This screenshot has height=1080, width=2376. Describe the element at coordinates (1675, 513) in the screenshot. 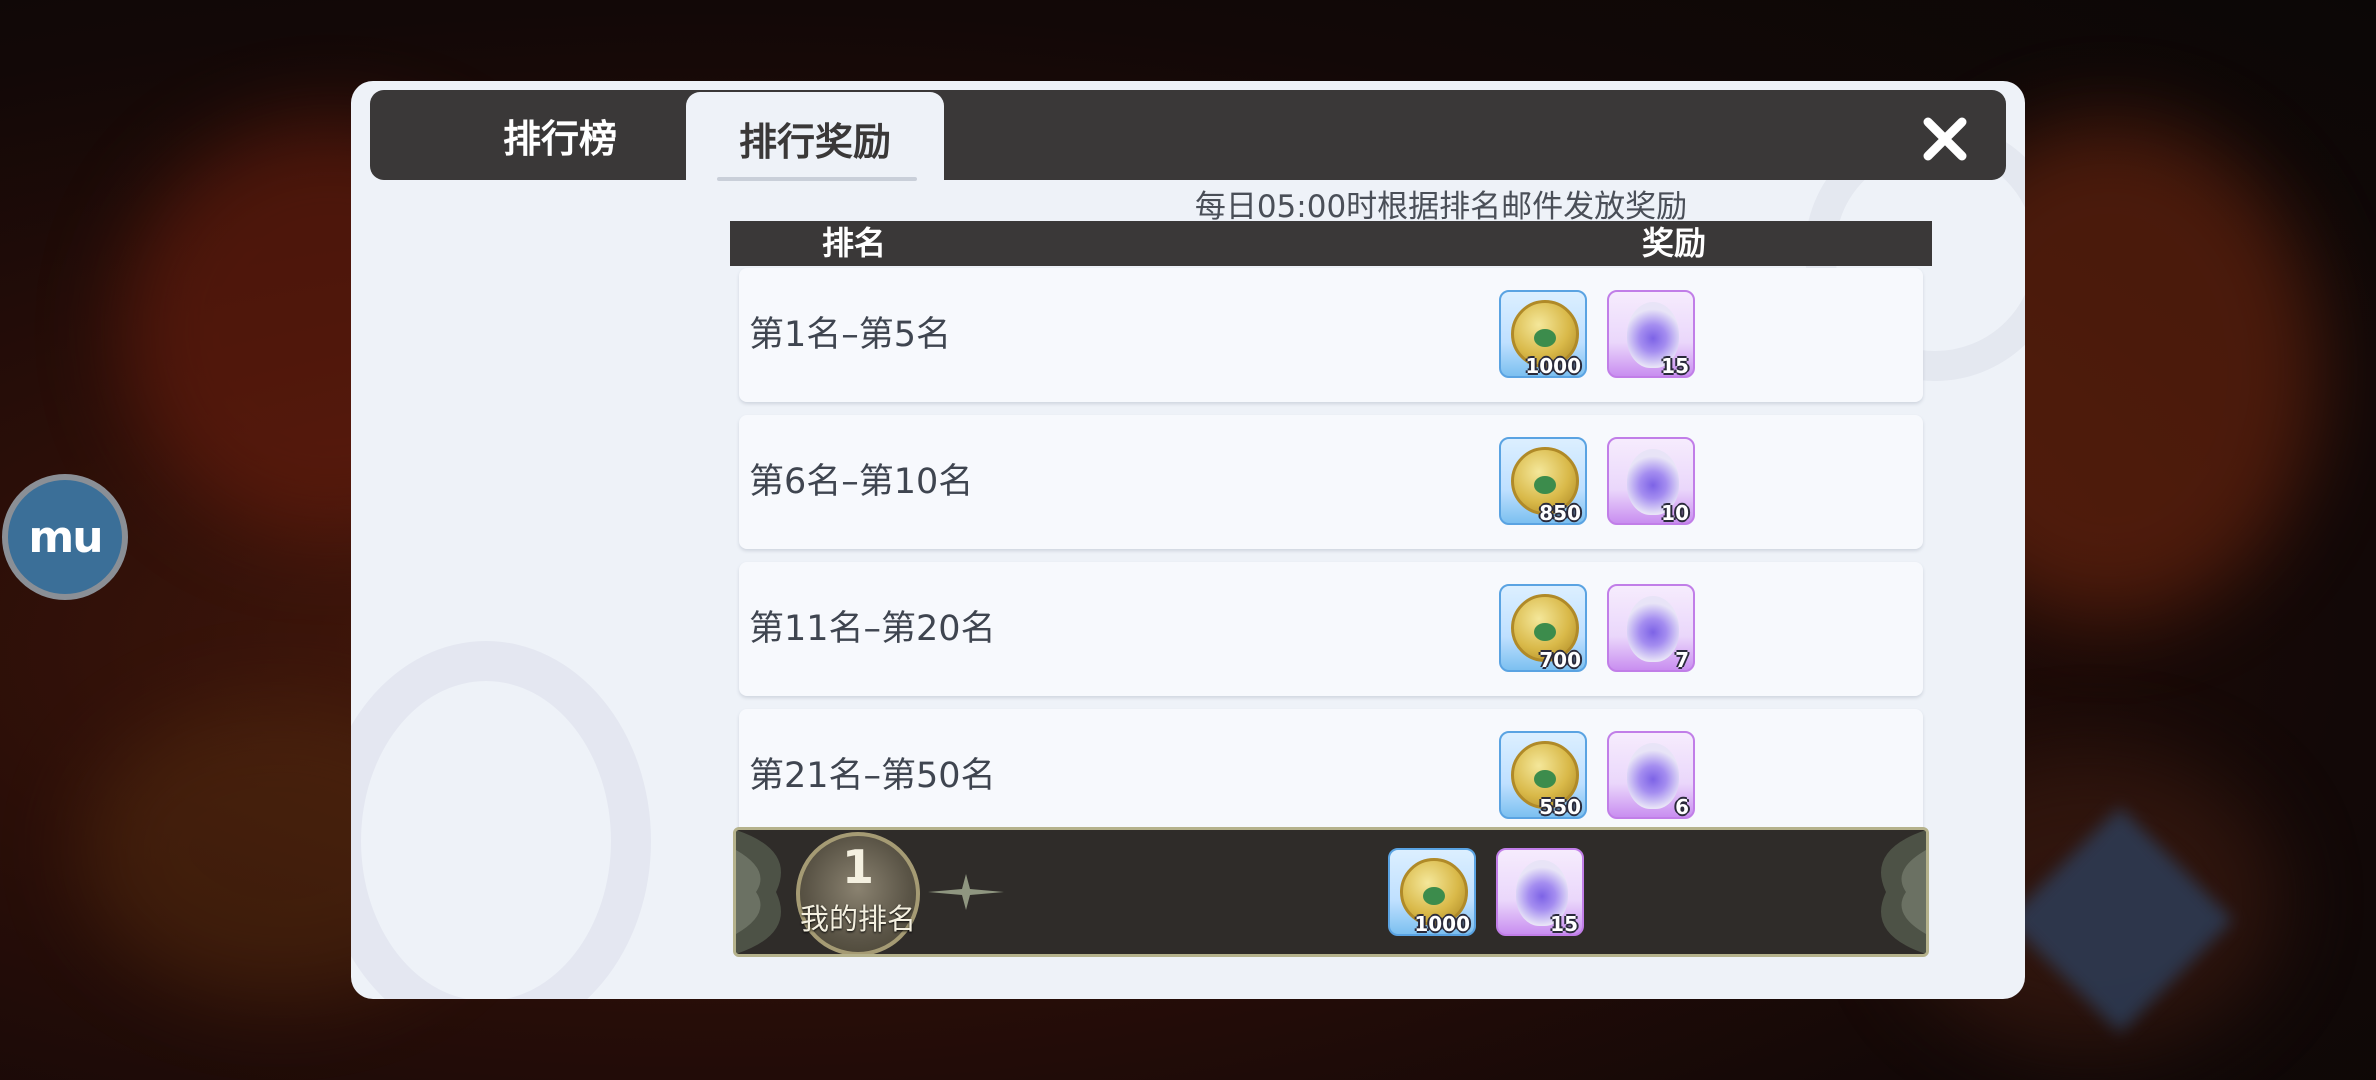

I see `reward-quantity: 10` at that location.